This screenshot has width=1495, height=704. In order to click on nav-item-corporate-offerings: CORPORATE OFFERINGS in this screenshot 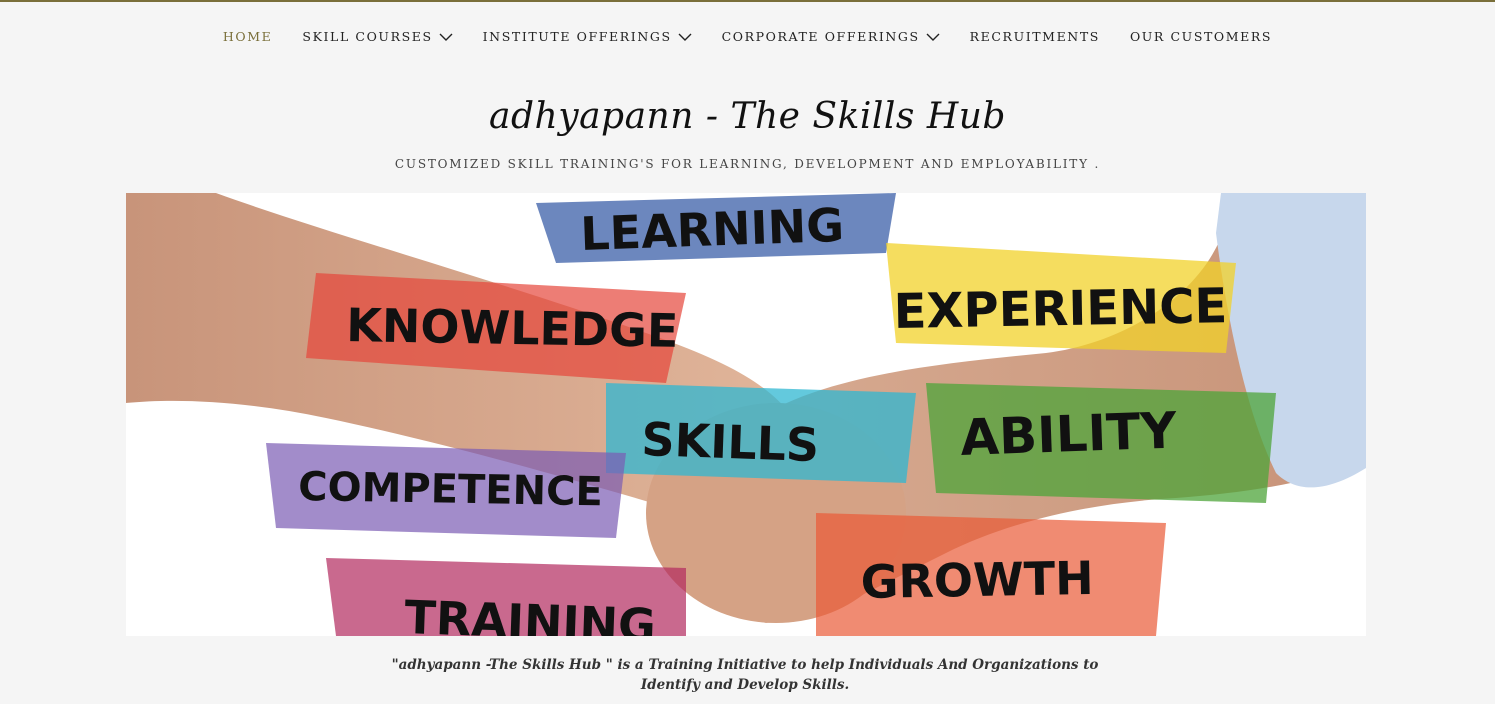, I will do `click(831, 36)`.